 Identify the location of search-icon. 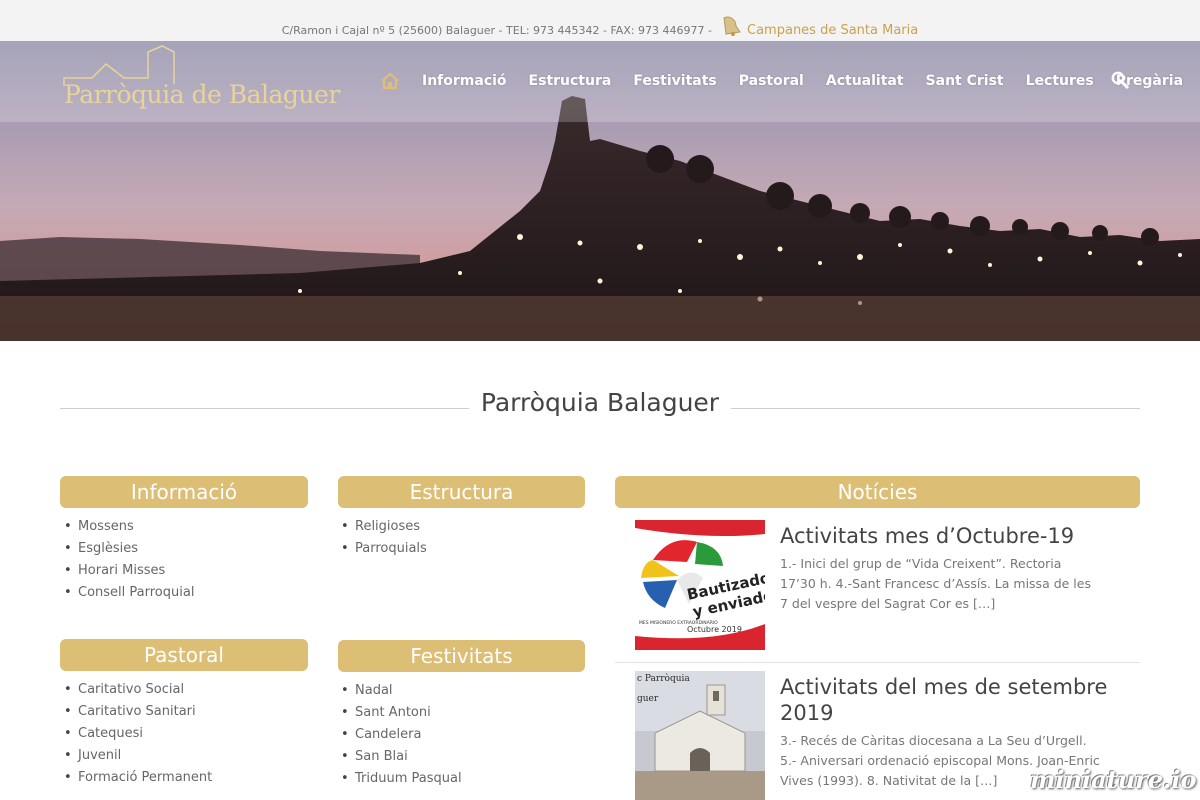
(1120, 80).